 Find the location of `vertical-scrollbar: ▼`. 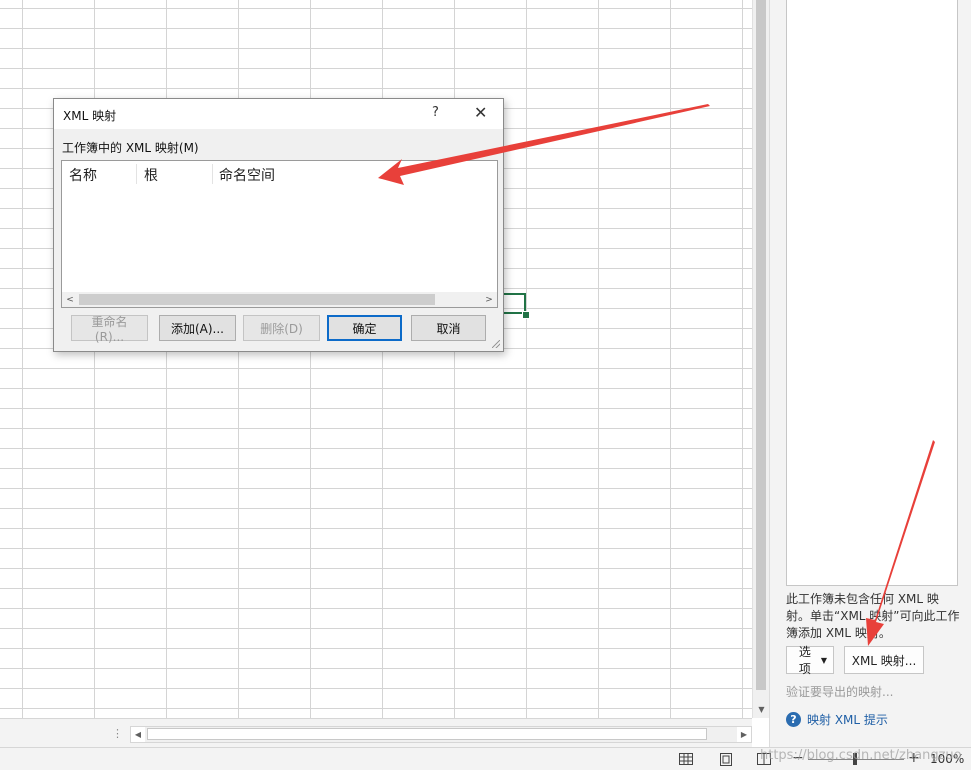

vertical-scrollbar: ▼ is located at coordinates (761, 359).